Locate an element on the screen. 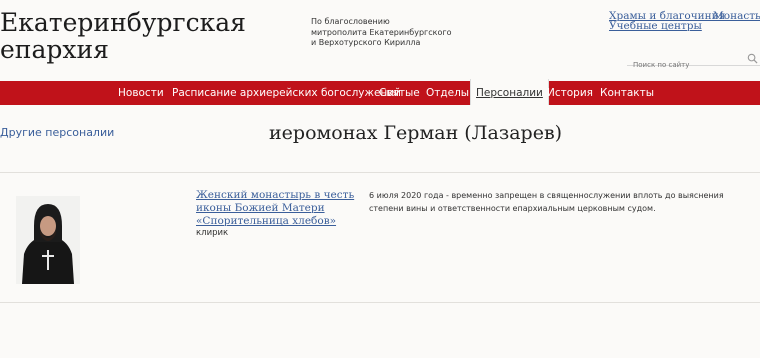 The height and width of the screenshot is (358, 760). blessing-line2: митрополита Екатеринбургского is located at coordinates (381, 32).